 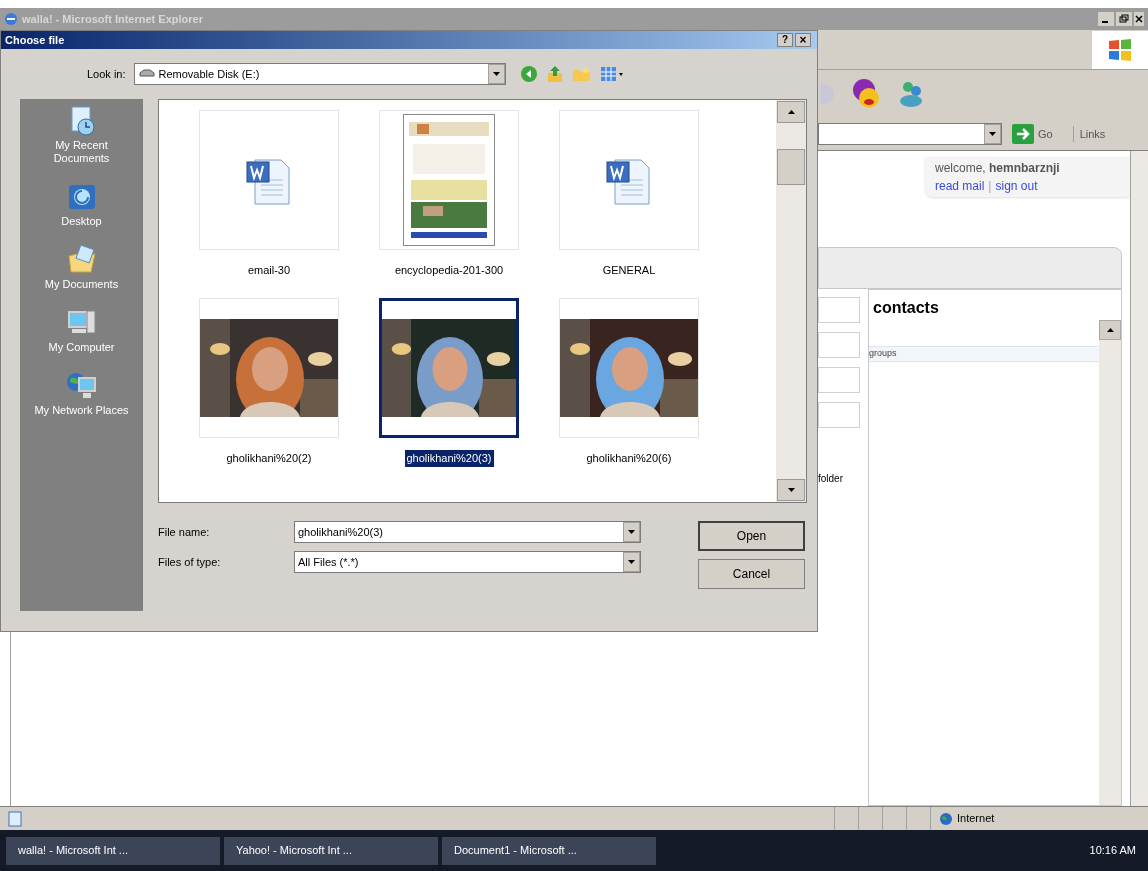 What do you see at coordinates (319, 74) in the screenshot?
I see `look-in-dropdown: Removable Disk (E:)` at bounding box center [319, 74].